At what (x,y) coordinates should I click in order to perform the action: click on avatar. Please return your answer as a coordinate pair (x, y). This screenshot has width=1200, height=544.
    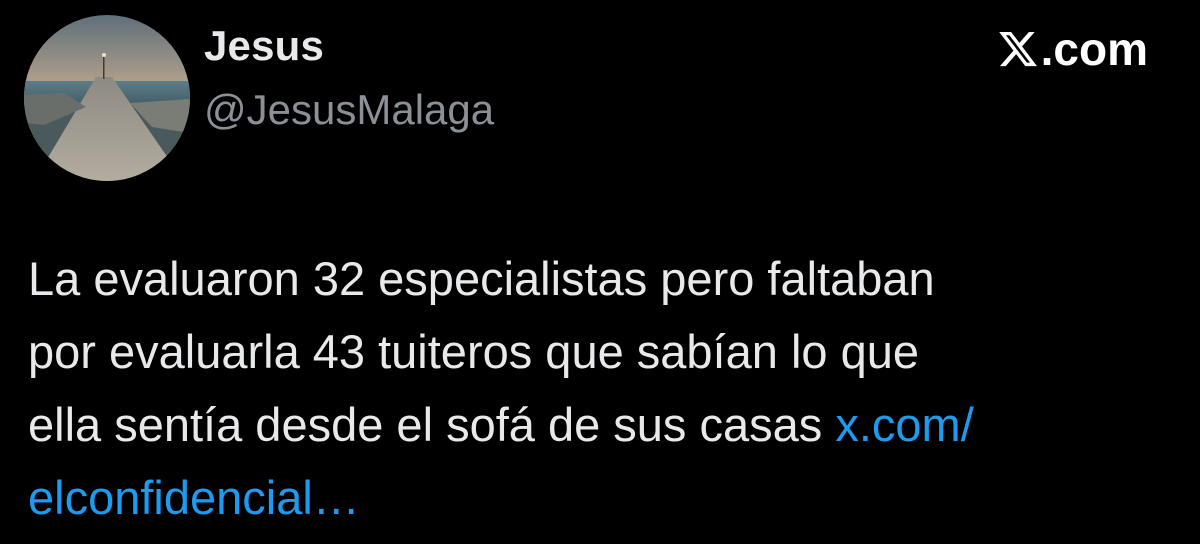
    Looking at the image, I should click on (107, 98).